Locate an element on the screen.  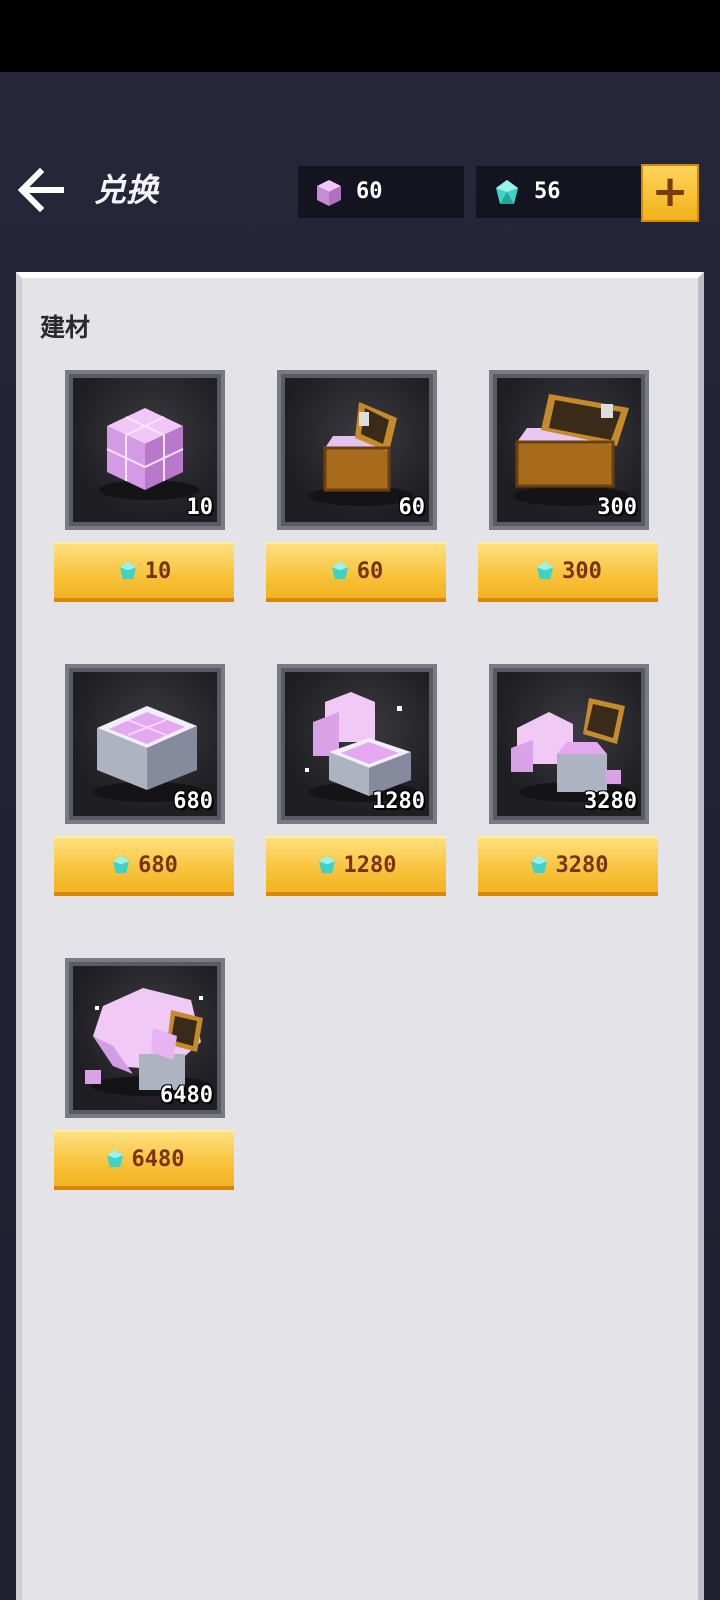
shop-item: 3280 3280 is located at coordinates (568, 780).